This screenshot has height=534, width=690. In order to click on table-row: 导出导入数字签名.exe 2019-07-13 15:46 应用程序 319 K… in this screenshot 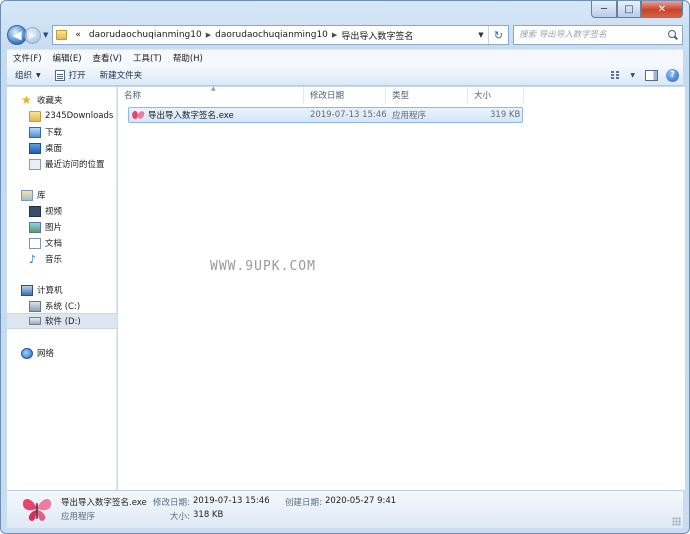, I will do `click(325, 115)`.